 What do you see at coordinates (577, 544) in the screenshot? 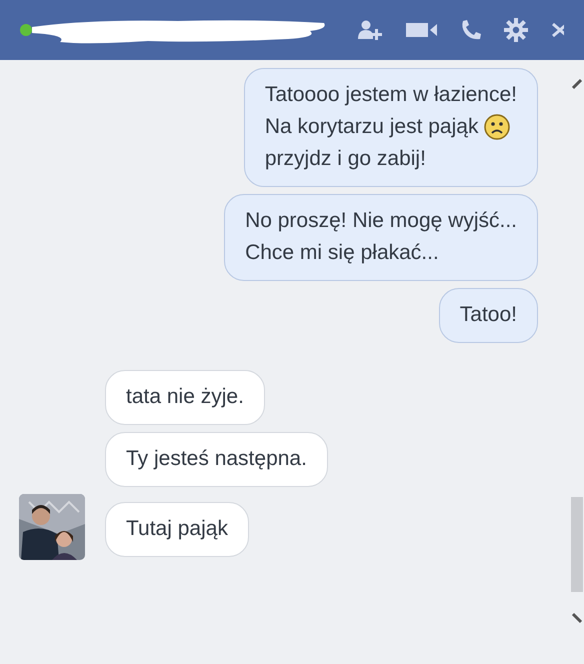
I see `scrollbar-thumb` at bounding box center [577, 544].